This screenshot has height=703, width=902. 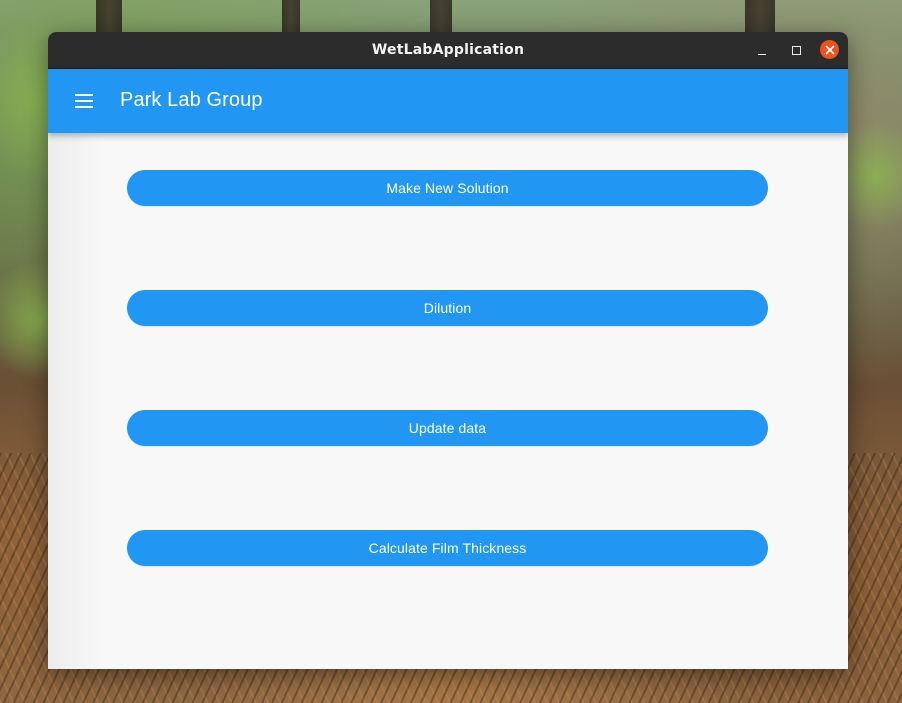 I want to click on minimize-button, so click(x=762, y=50).